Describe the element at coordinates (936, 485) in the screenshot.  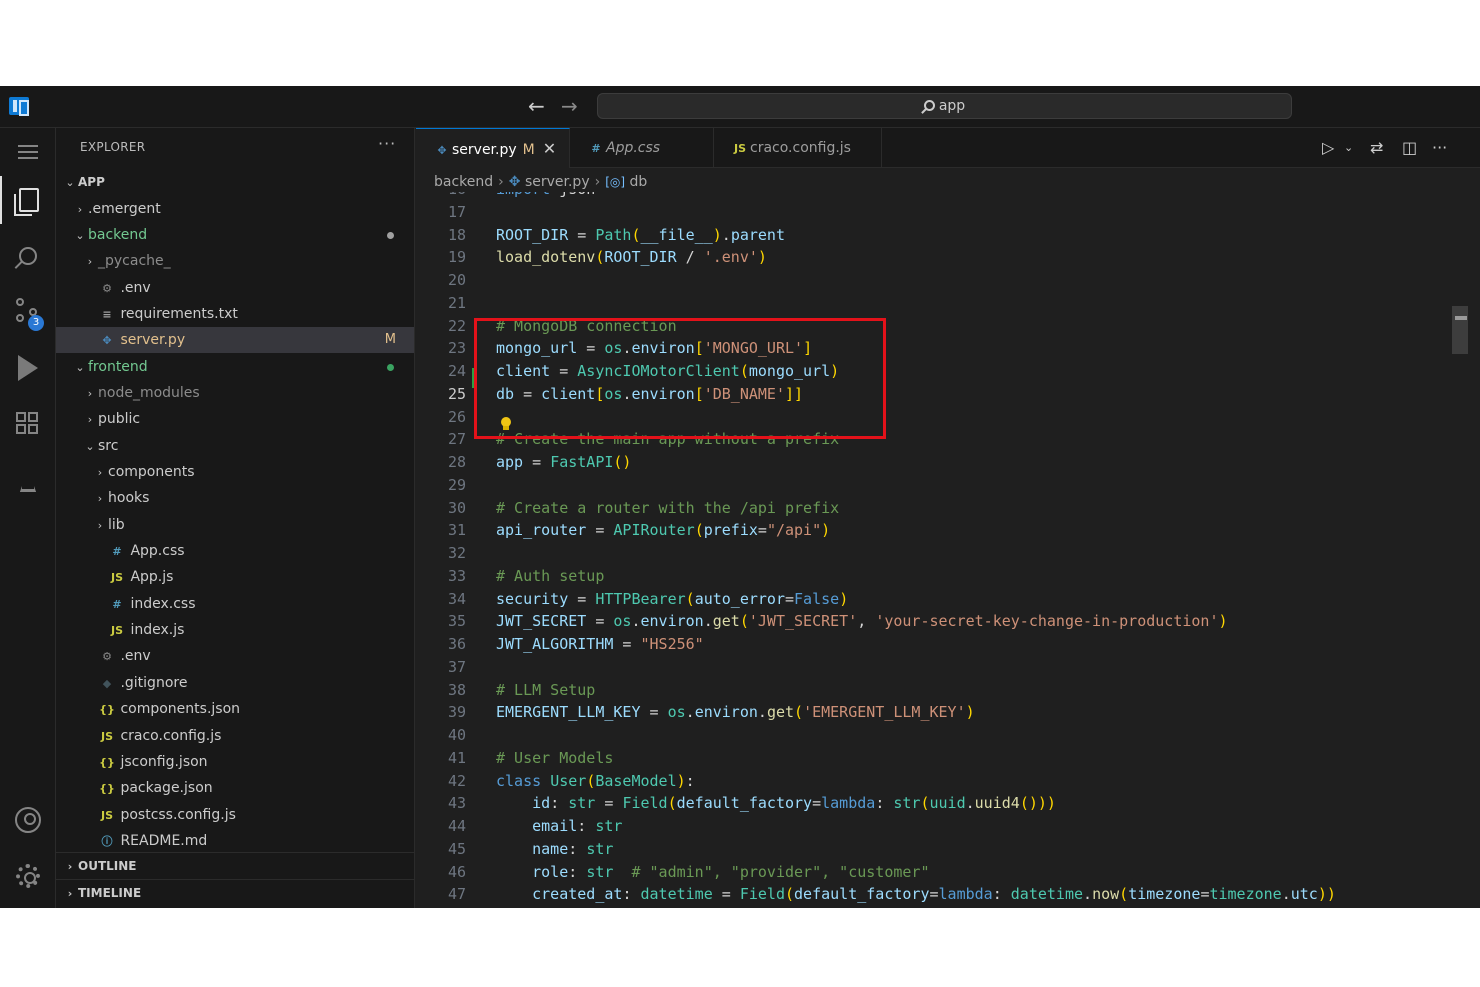
I see `code-line: 29` at that location.